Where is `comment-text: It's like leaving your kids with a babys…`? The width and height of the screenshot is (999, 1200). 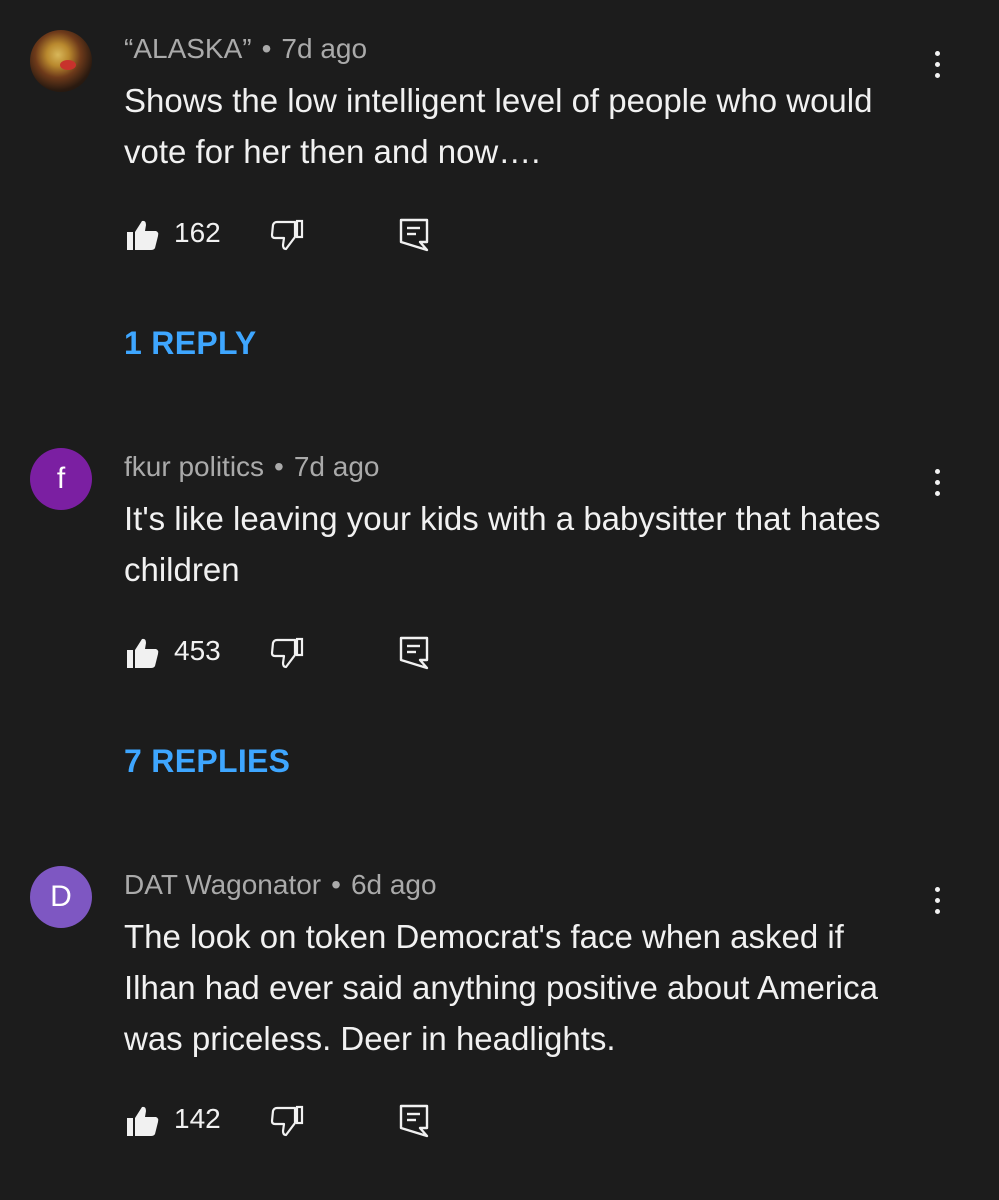
comment-text: It's like leaving your kids with a babys… is located at coordinates (502, 544).